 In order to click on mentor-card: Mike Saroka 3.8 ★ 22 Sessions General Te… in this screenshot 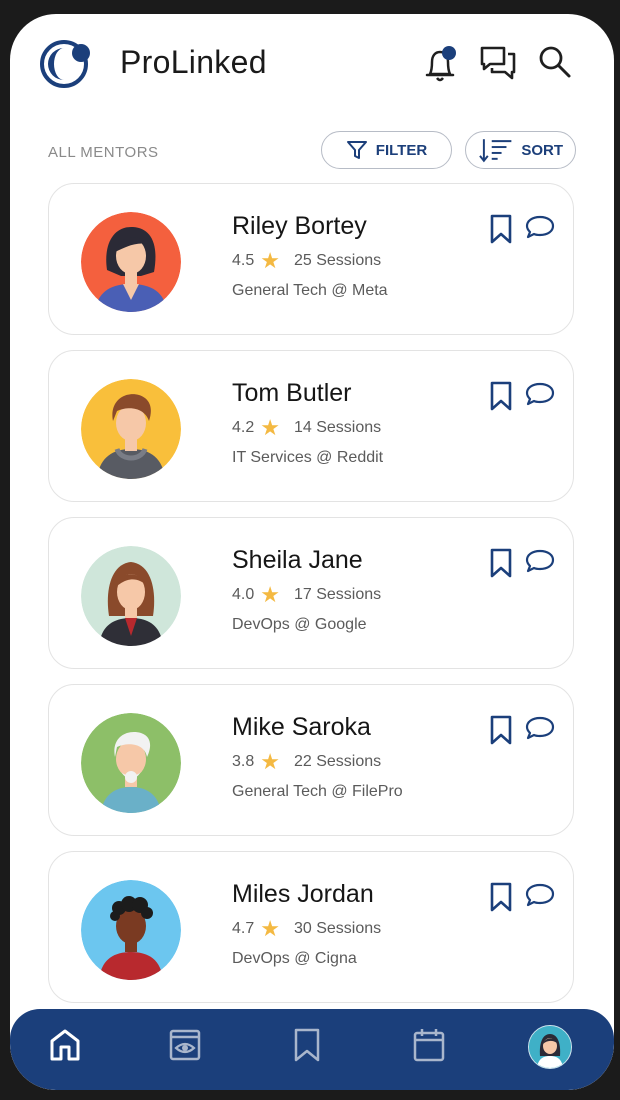, I will do `click(311, 760)`.